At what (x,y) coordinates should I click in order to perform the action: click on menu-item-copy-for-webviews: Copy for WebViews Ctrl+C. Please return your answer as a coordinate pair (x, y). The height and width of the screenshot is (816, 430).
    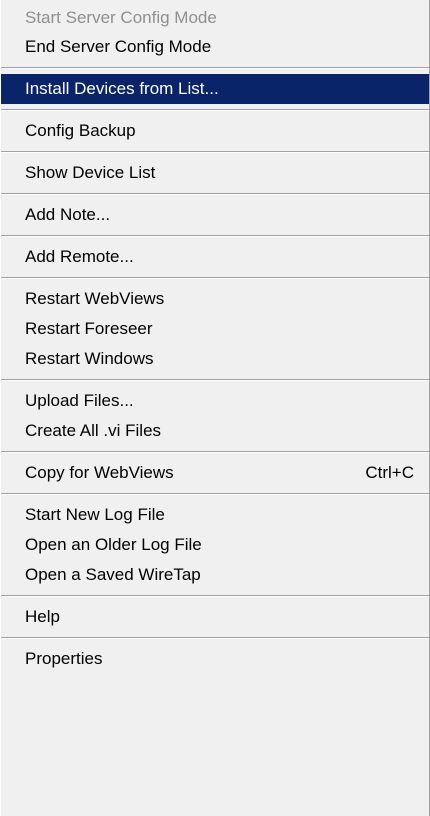
    Looking at the image, I should click on (215, 473).